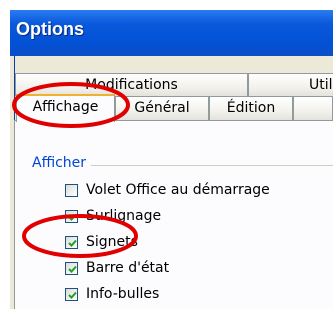  I want to click on option-barre-etat: Barre d'état, so click(117, 268).